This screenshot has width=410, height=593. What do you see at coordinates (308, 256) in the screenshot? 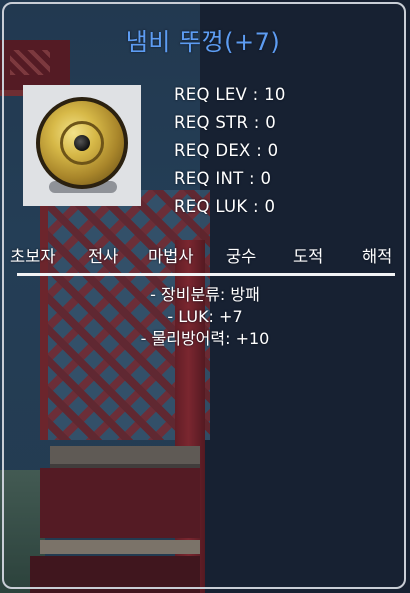
I see `job-thief: 도적` at bounding box center [308, 256].